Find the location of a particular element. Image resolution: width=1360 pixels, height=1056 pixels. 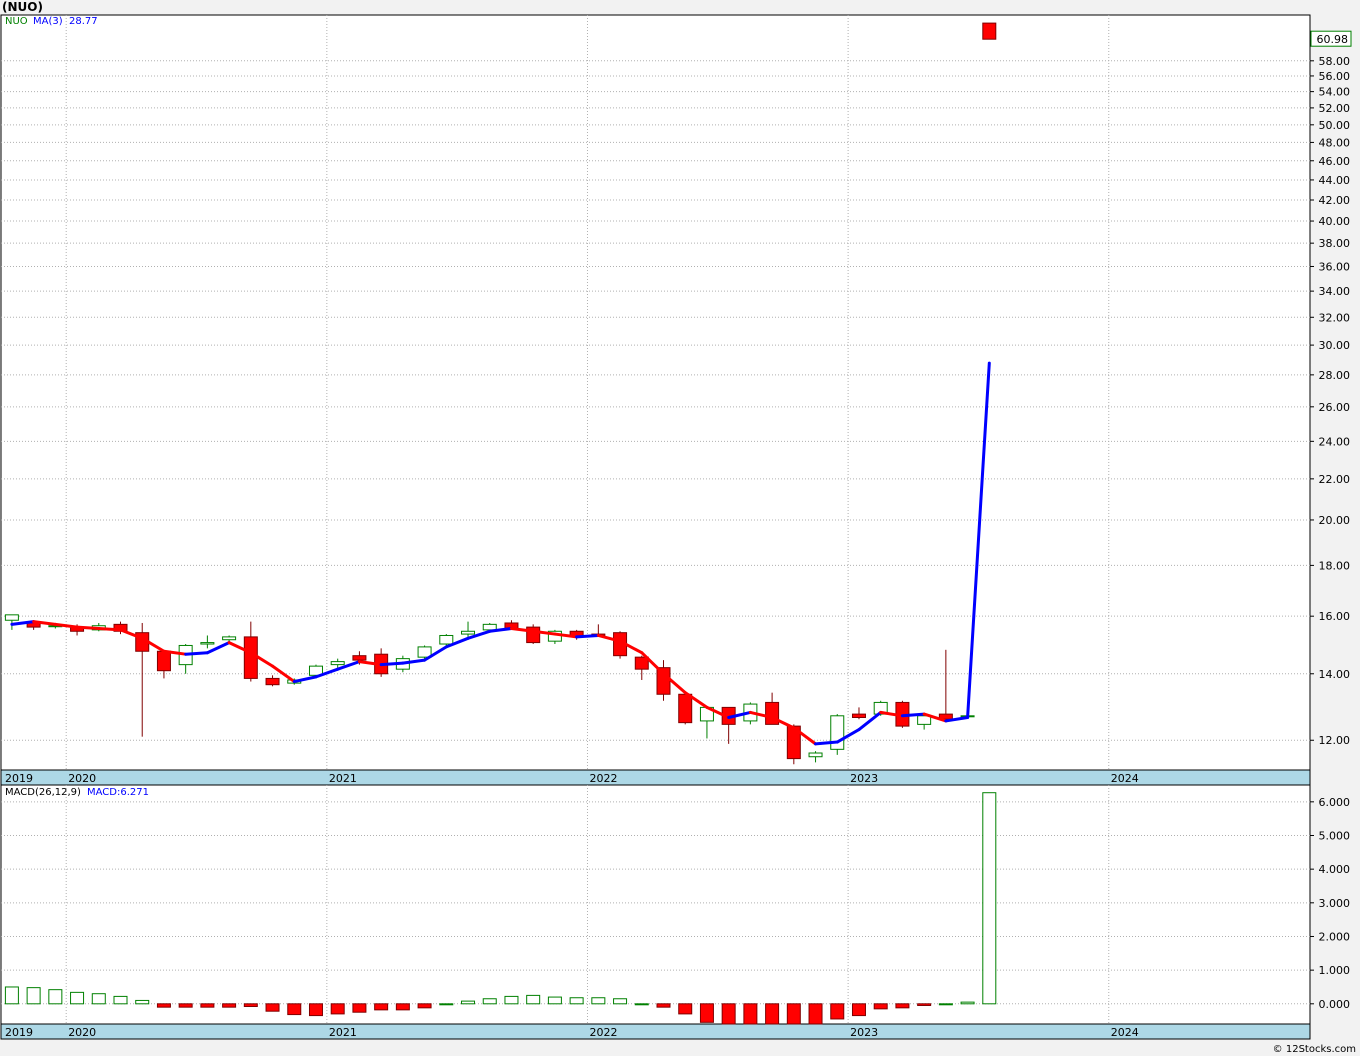

copyright-text: © 12Stocks.com is located at coordinates (1314, 1049).